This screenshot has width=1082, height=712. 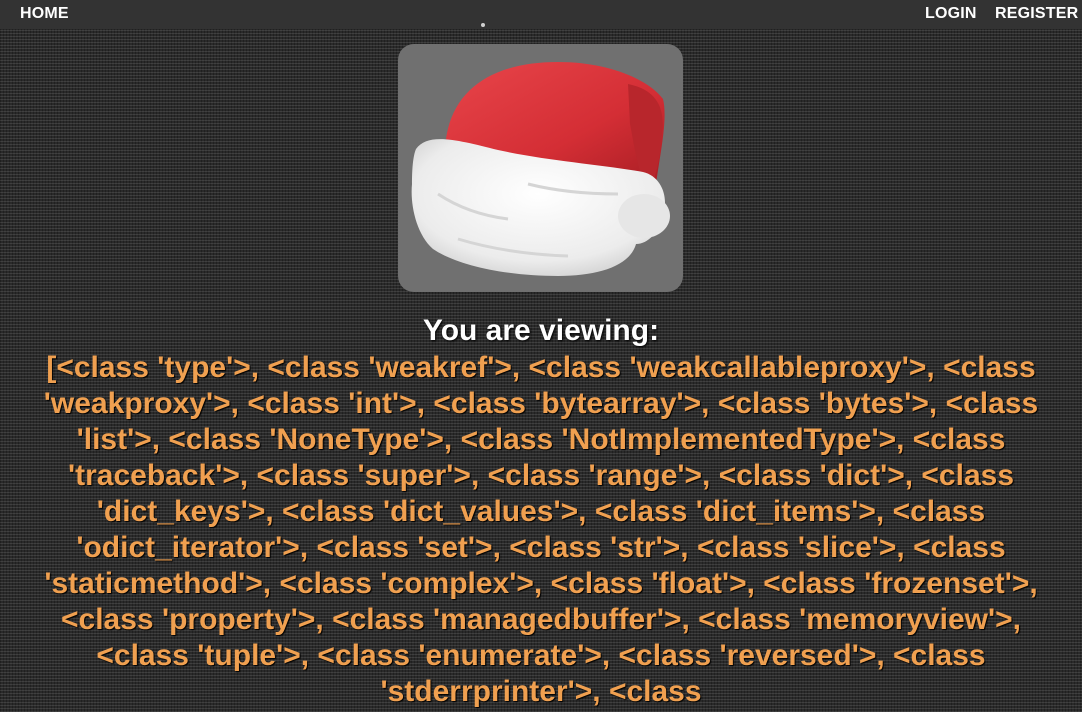 I want to click on viewing-label: You are viewing:, so click(x=541, y=330).